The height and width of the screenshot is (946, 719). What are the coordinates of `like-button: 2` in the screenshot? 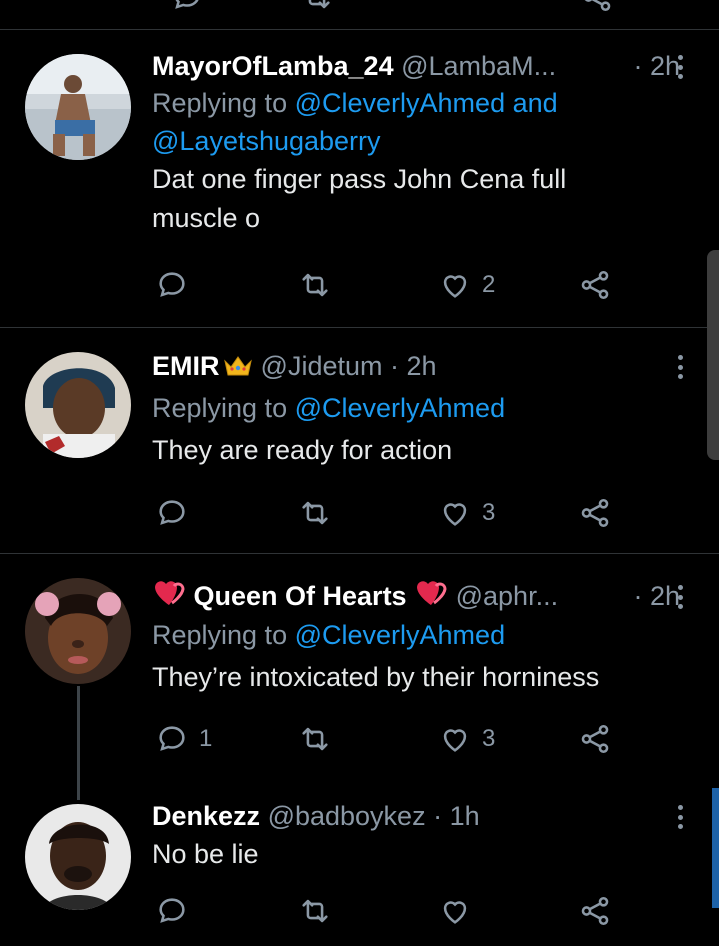 It's located at (466, 285).